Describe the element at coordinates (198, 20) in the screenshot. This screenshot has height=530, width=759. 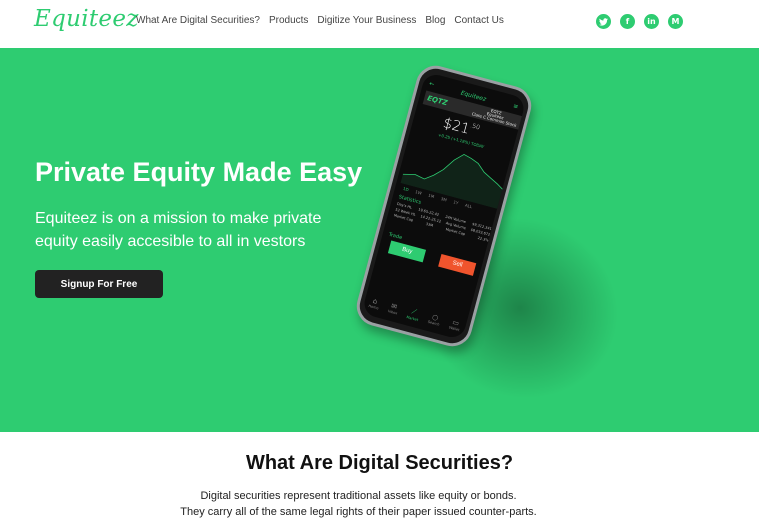
I see `nav-link-digital-securities: What Are Digital Securities?` at that location.